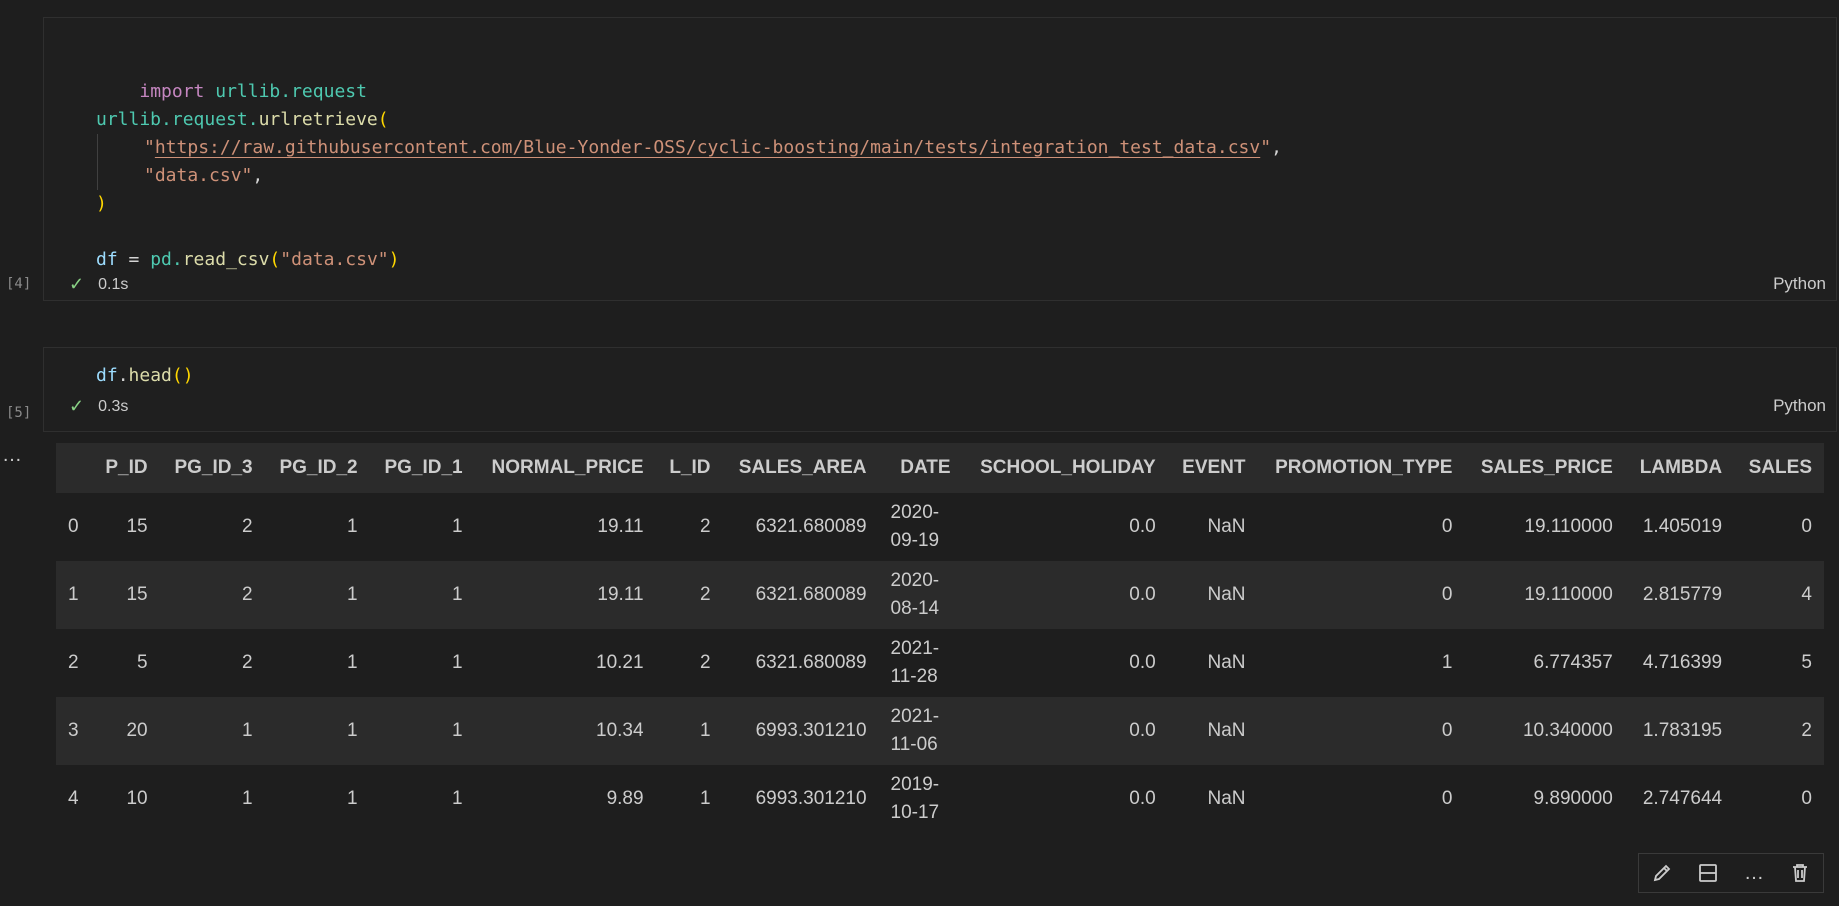 The height and width of the screenshot is (906, 1839). Describe the element at coordinates (920, 527) in the screenshot. I see `table-cell: 2020- 09-19` at that location.